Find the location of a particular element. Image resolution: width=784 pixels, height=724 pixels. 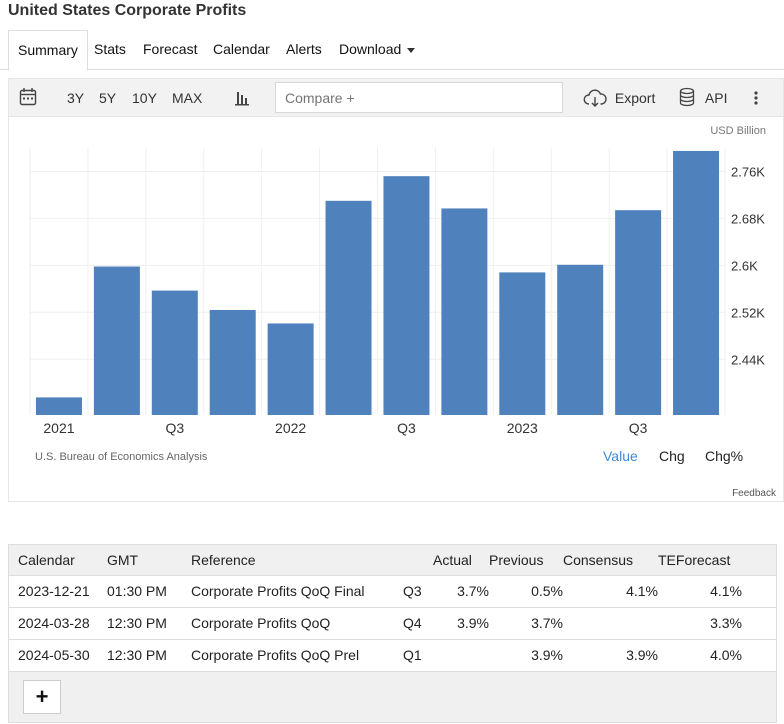

cell-date: 2024-03-28 is located at coordinates (58, 623).